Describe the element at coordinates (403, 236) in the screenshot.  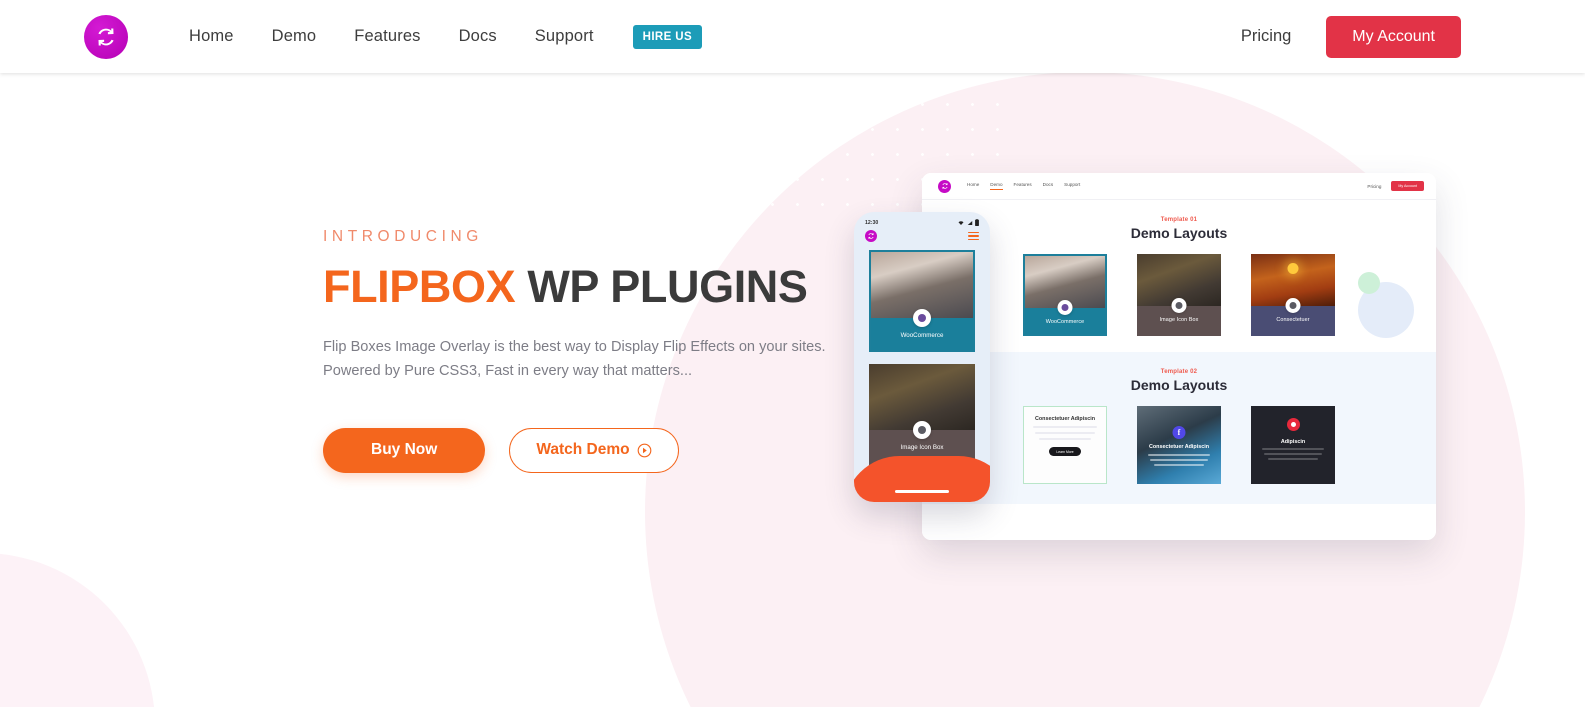
I see `hero-eyebrow: INTRODUCING` at that location.